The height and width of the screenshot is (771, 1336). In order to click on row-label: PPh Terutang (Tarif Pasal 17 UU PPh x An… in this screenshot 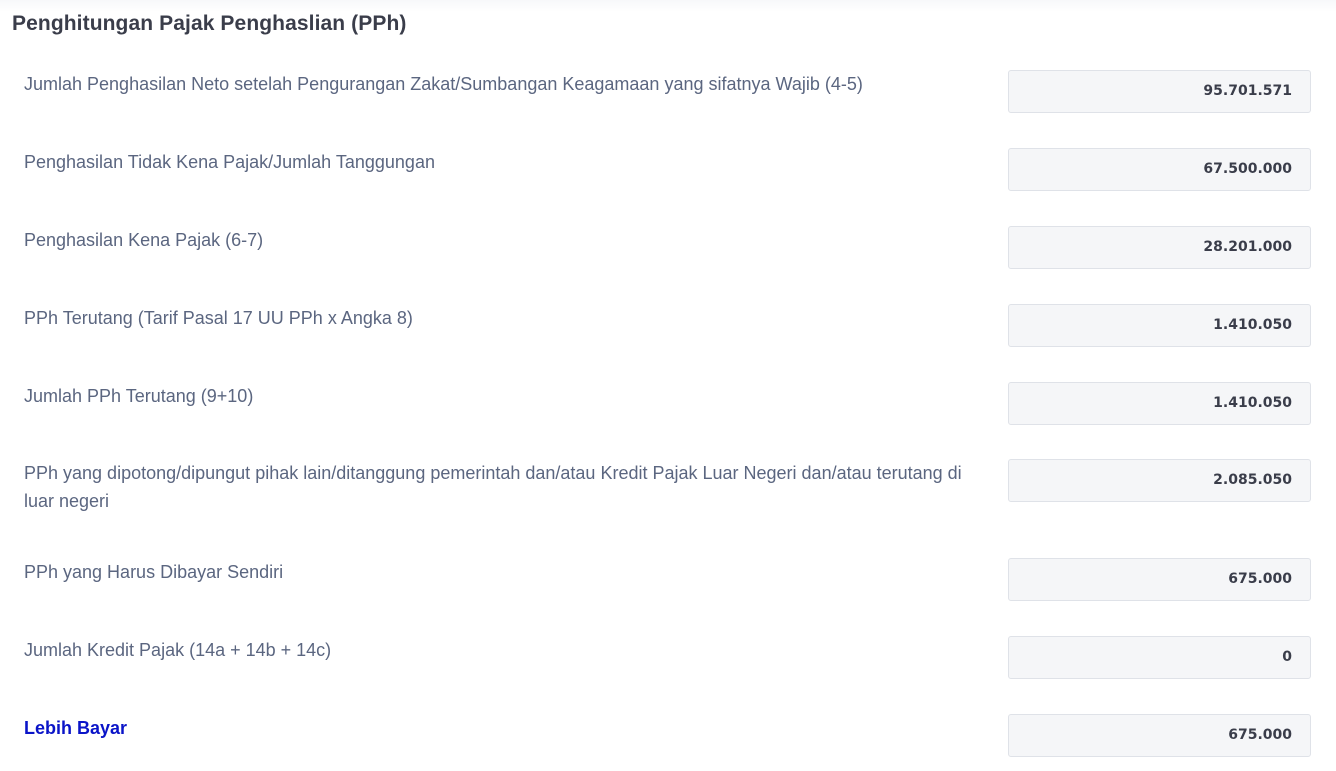, I will do `click(218, 318)`.